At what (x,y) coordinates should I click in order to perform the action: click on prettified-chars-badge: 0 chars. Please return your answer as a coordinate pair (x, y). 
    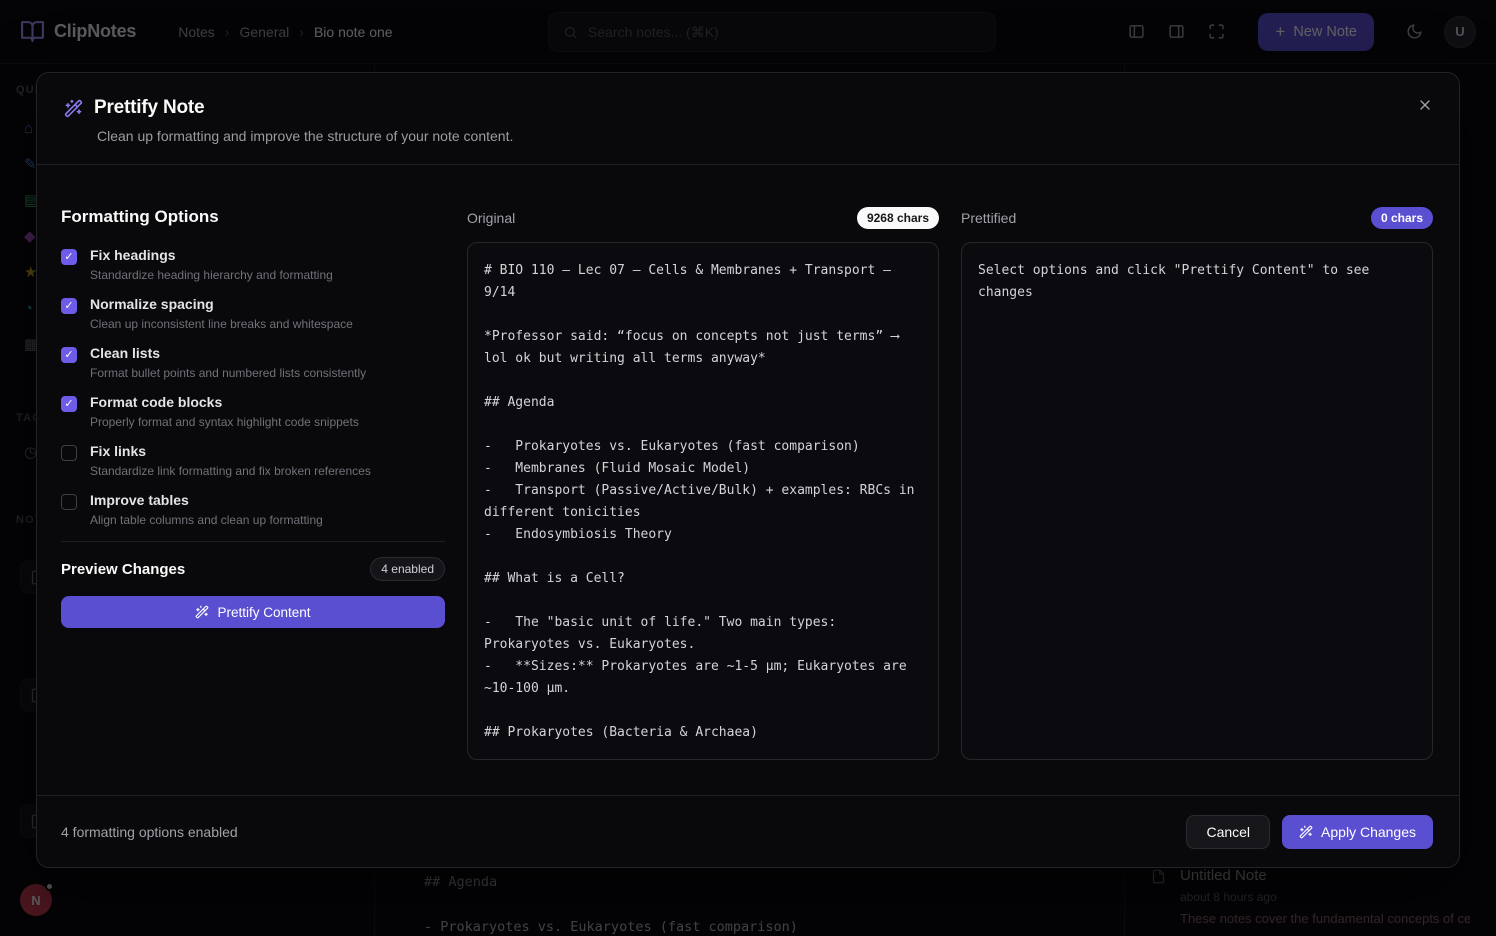
    Looking at the image, I should click on (1401, 218).